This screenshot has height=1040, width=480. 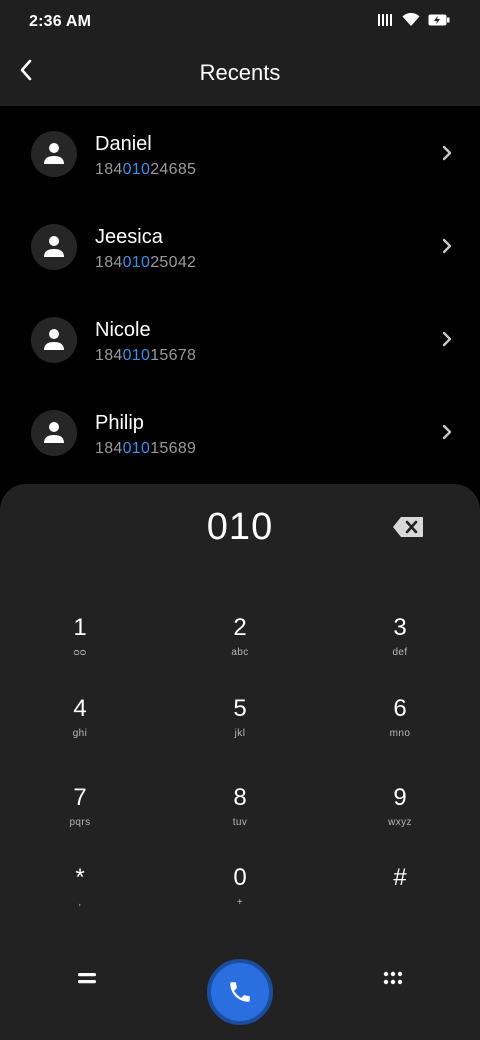 I want to click on dial-key-digit: 0, so click(x=240, y=877).